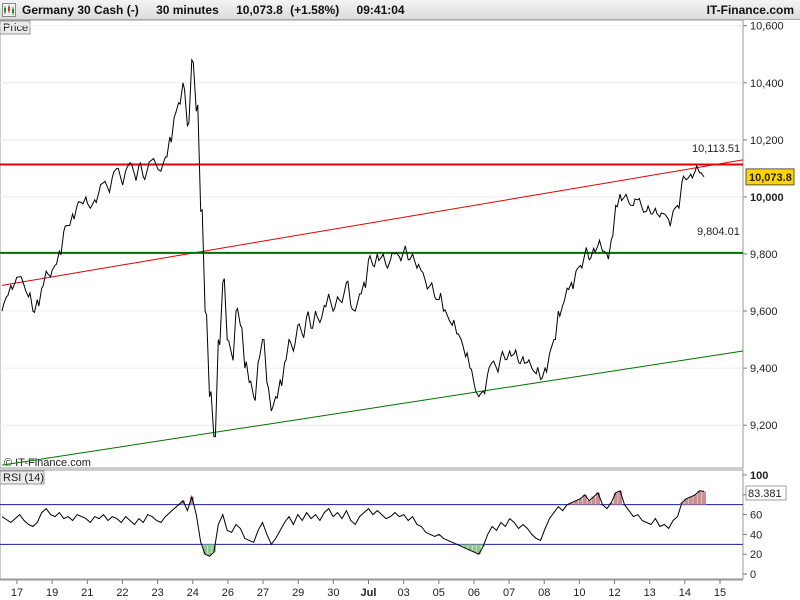 The width and height of the screenshot is (800, 600). What do you see at coordinates (764, 426) in the screenshot?
I see `price-tick-label: 9,200` at bounding box center [764, 426].